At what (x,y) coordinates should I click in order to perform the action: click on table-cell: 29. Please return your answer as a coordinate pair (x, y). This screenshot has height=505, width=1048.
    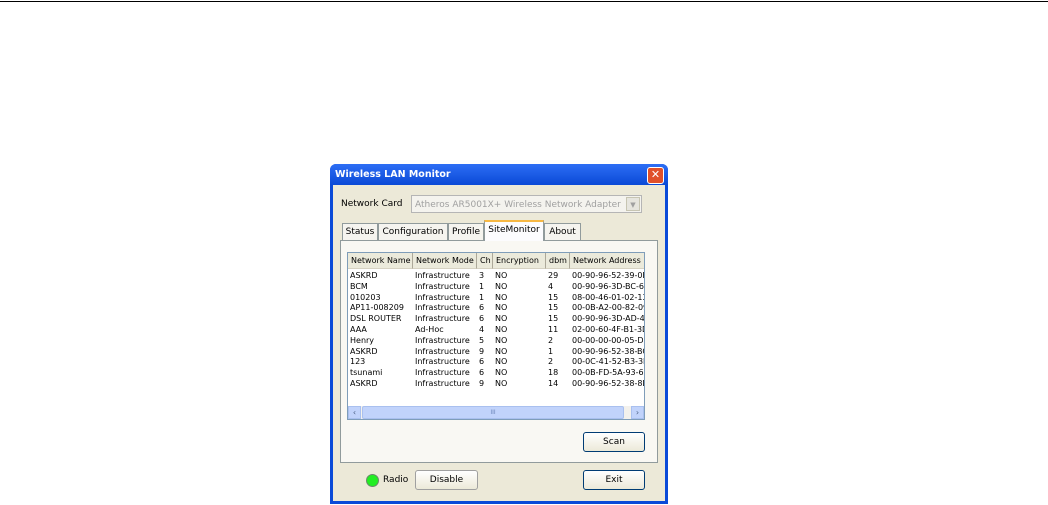
    Looking at the image, I should click on (553, 275).